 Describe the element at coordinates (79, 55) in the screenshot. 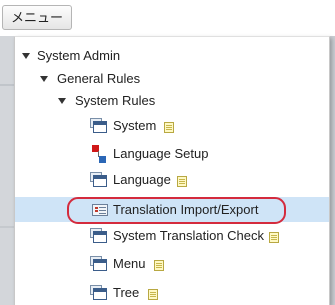

I see `tree-node-label: System Admin` at that location.